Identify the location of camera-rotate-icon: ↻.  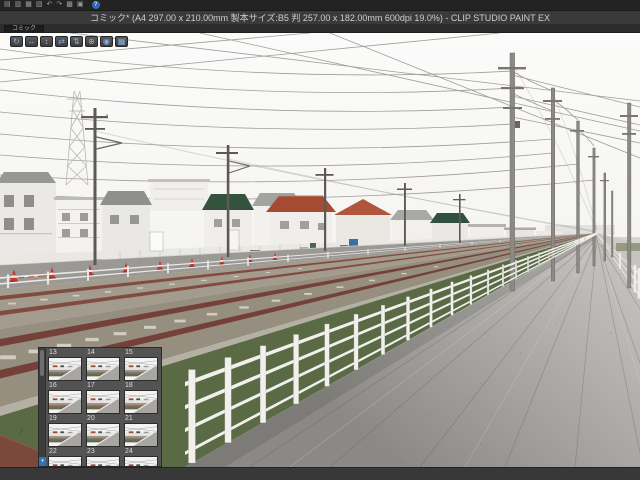
(16, 41).